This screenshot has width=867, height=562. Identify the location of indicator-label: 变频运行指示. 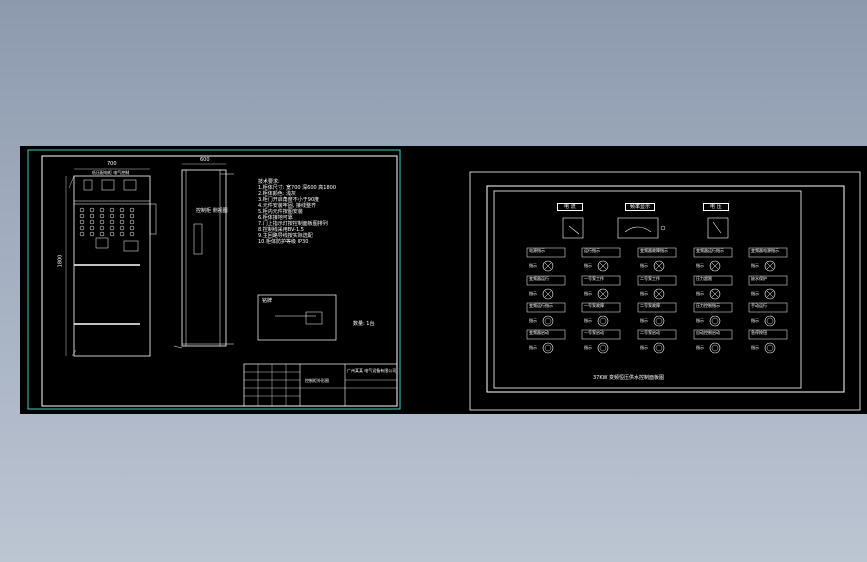
(541, 305).